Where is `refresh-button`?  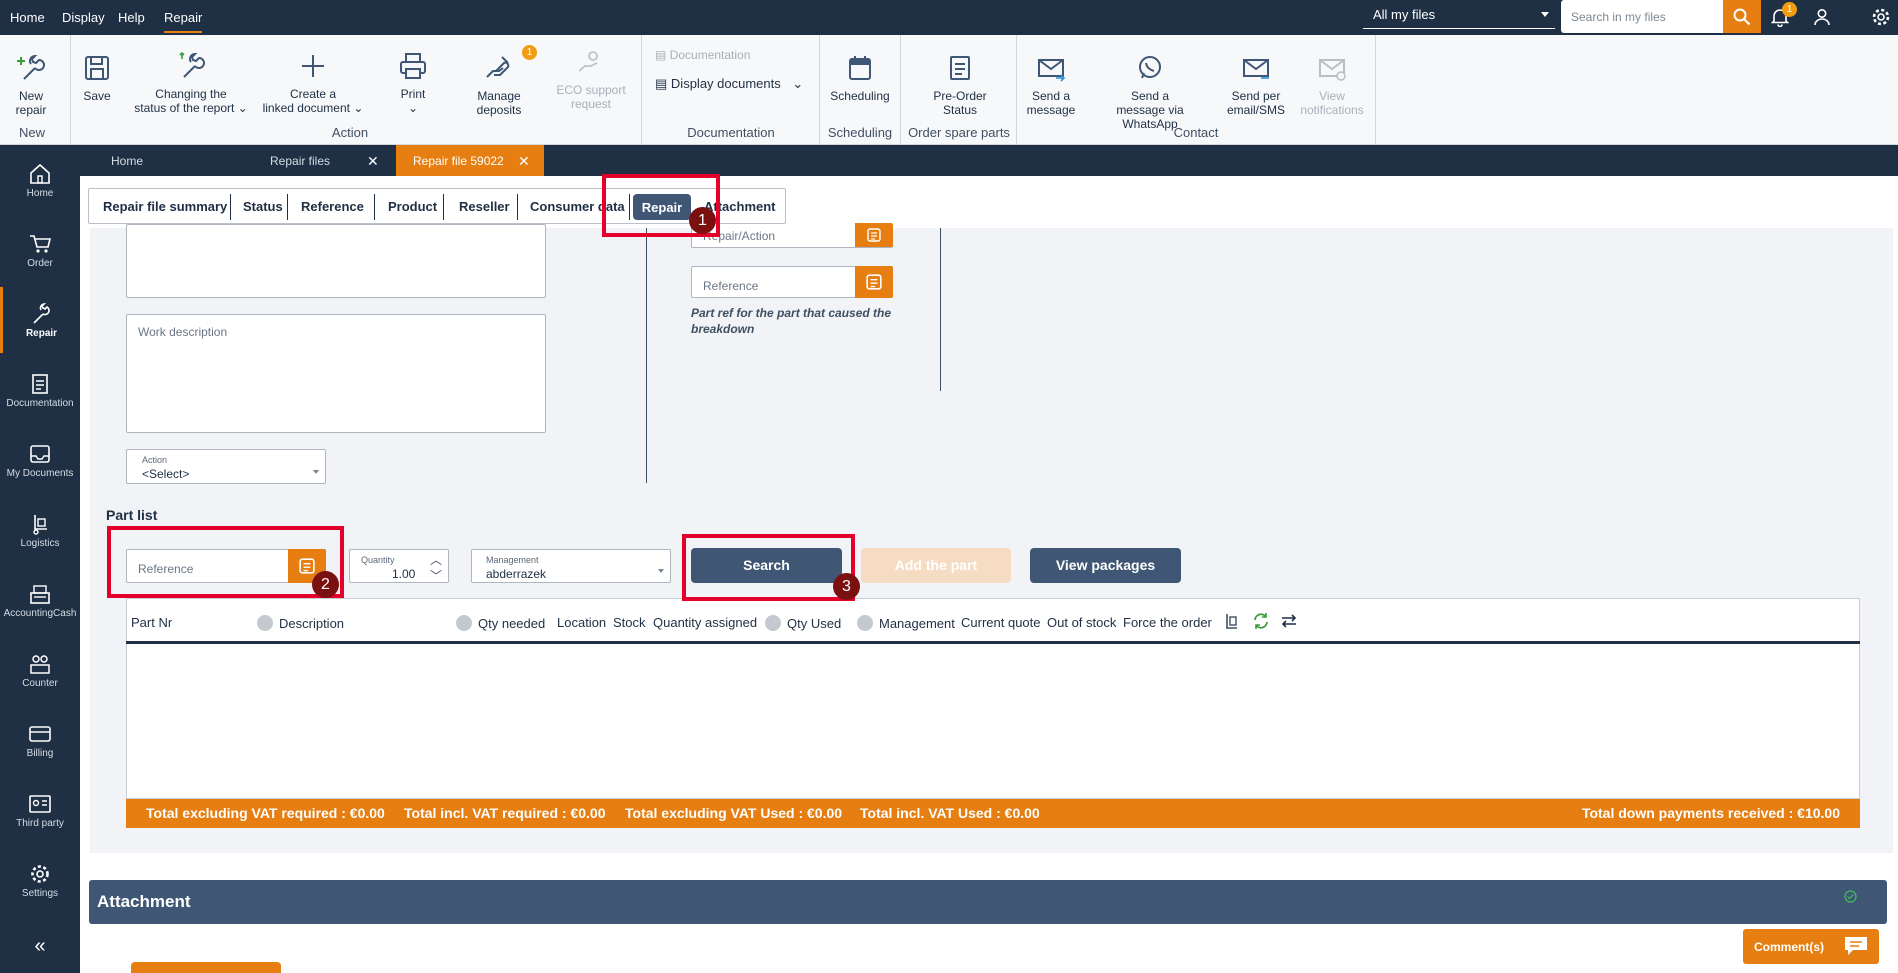
refresh-button is located at coordinates (1261, 622).